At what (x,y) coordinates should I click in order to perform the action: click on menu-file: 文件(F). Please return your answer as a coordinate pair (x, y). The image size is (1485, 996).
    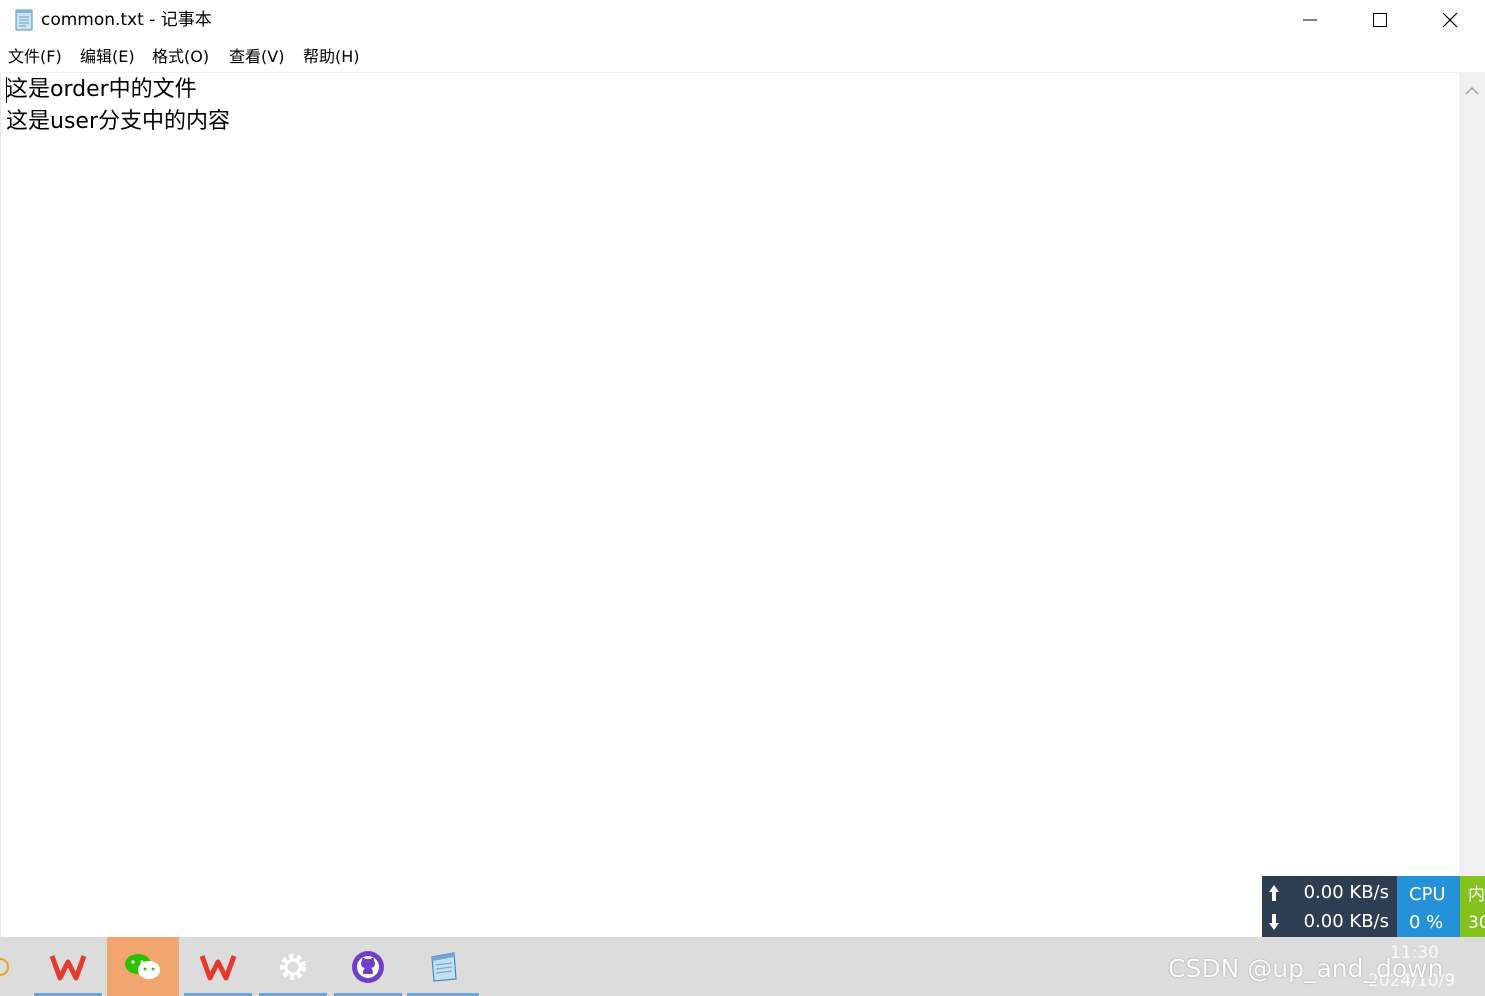
    Looking at the image, I should click on (35, 57).